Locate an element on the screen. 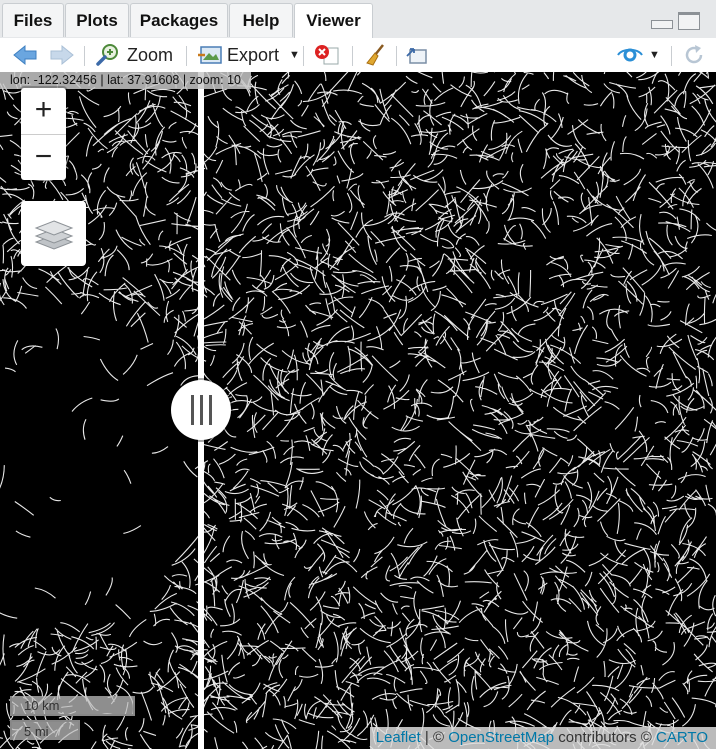 Image resolution: width=716 pixels, height=749 pixels. zoom-out-button: − is located at coordinates (43, 158).